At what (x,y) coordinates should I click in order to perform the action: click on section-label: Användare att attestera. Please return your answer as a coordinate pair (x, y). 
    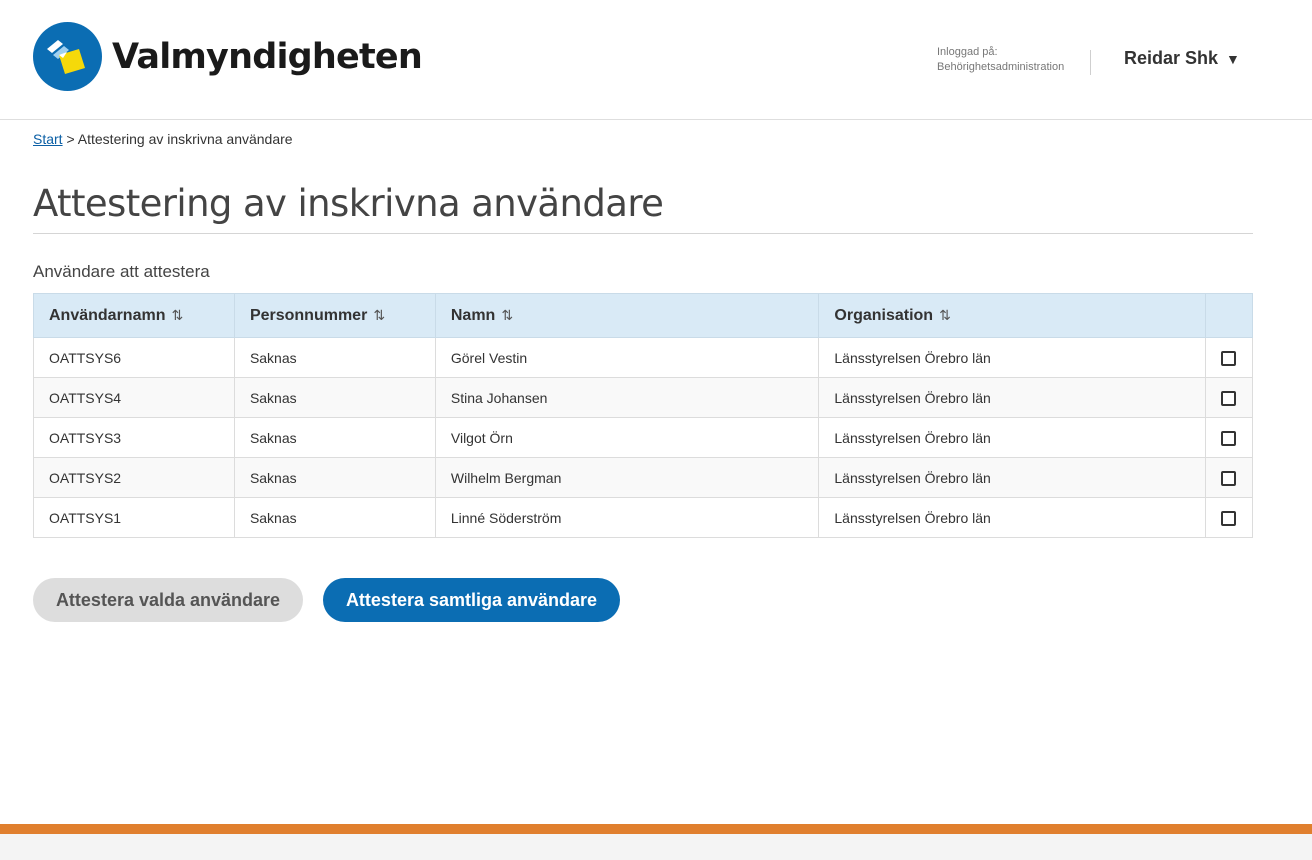
    Looking at the image, I should click on (121, 271).